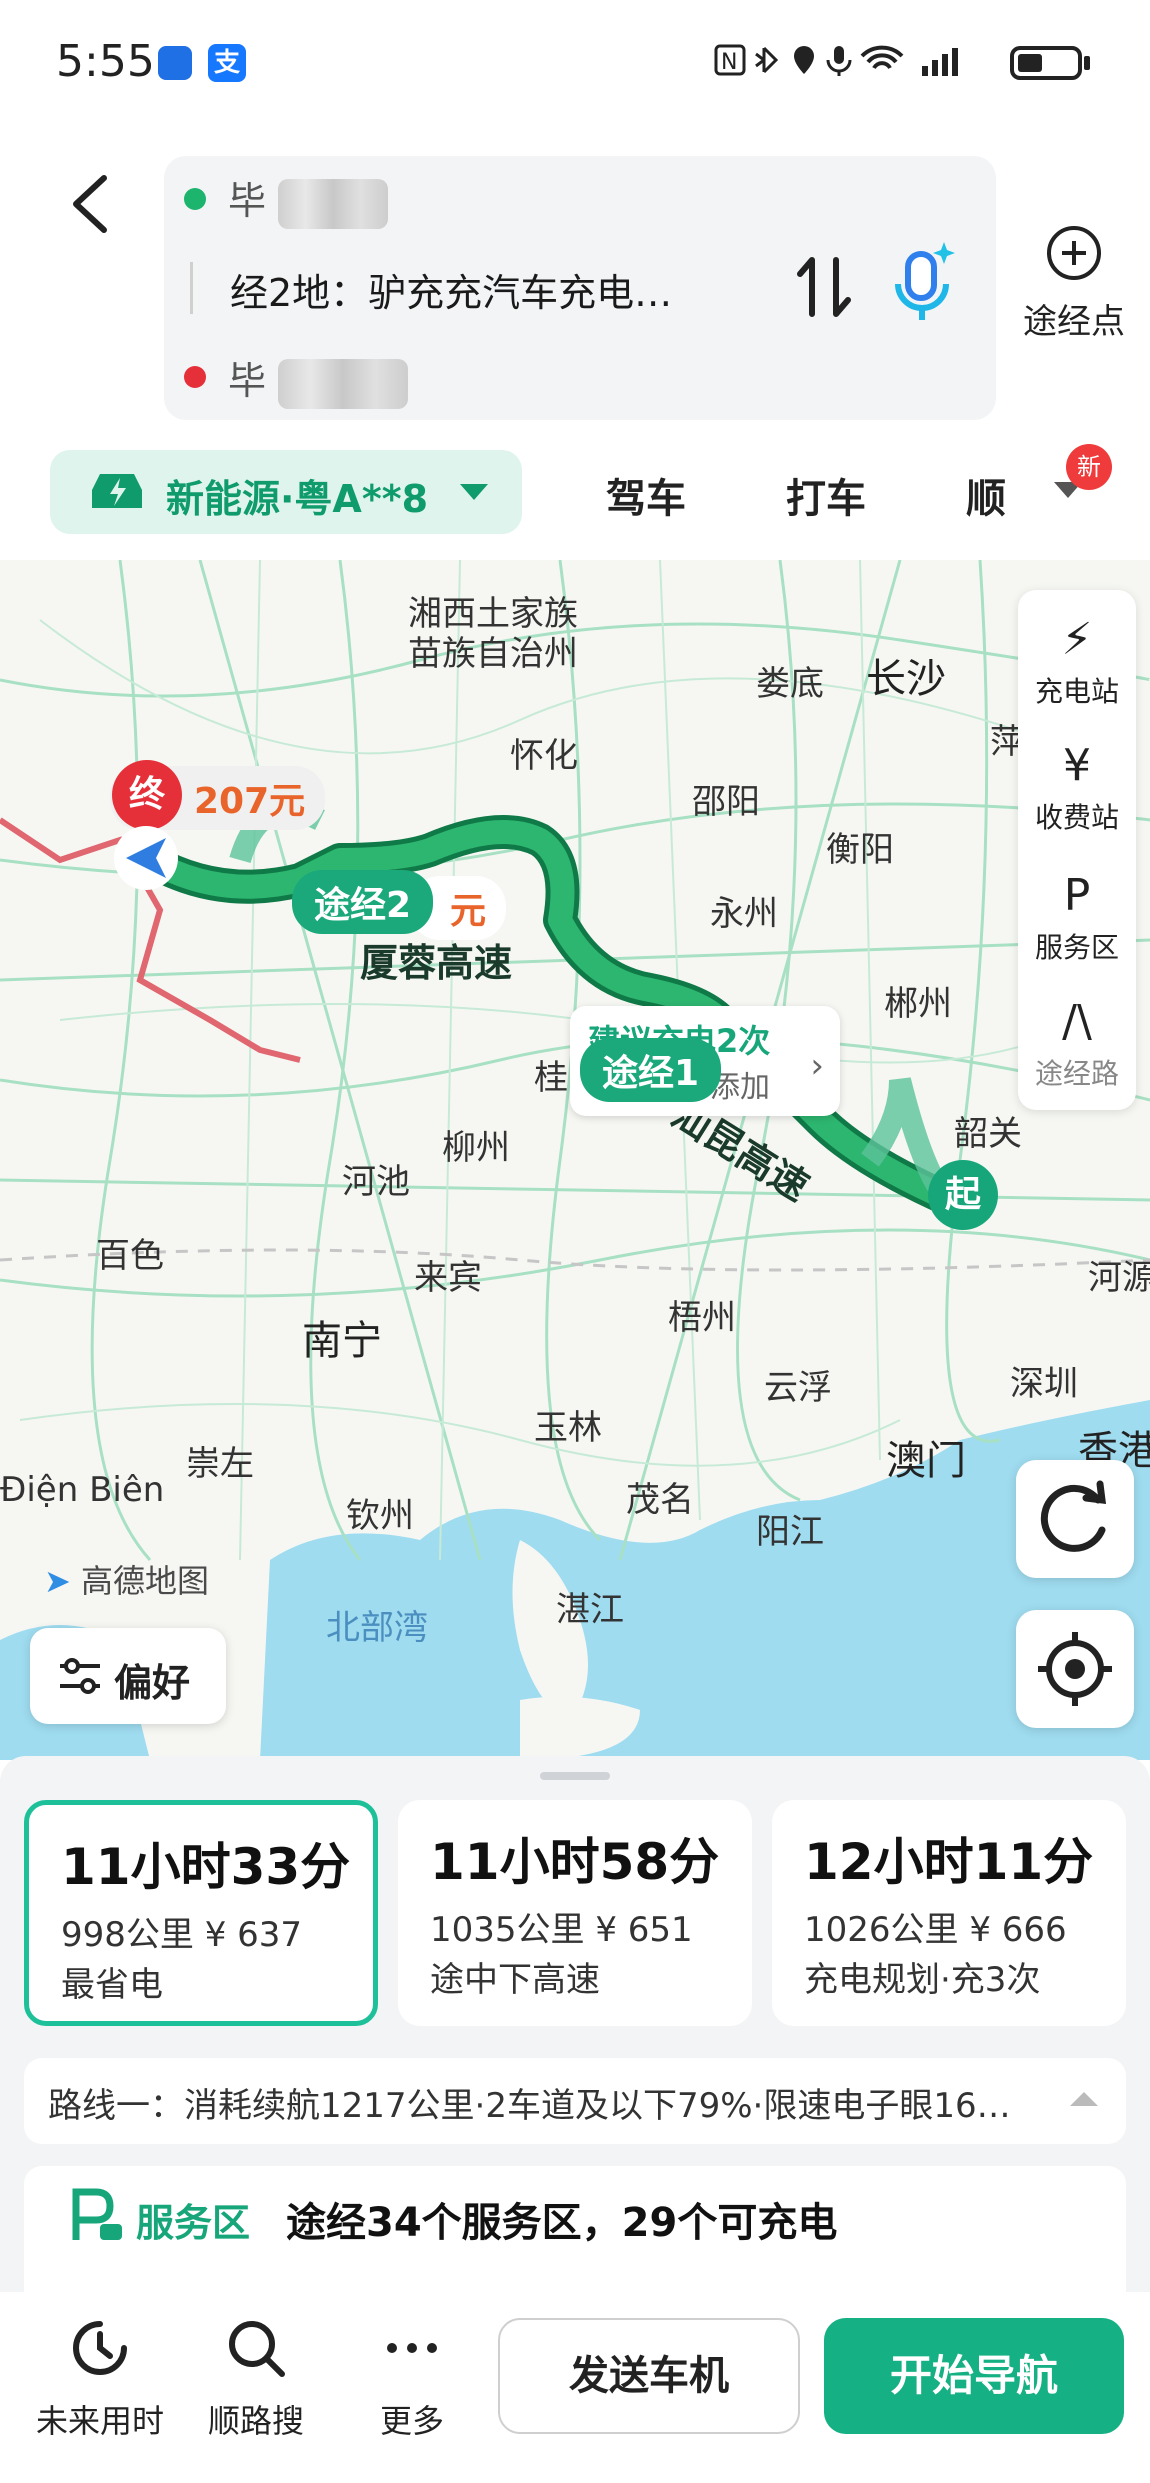 Image resolution: width=1150 pixels, height=2483 pixels. Describe the element at coordinates (380, 1516) in the screenshot. I see `city-label: 钦州` at that location.